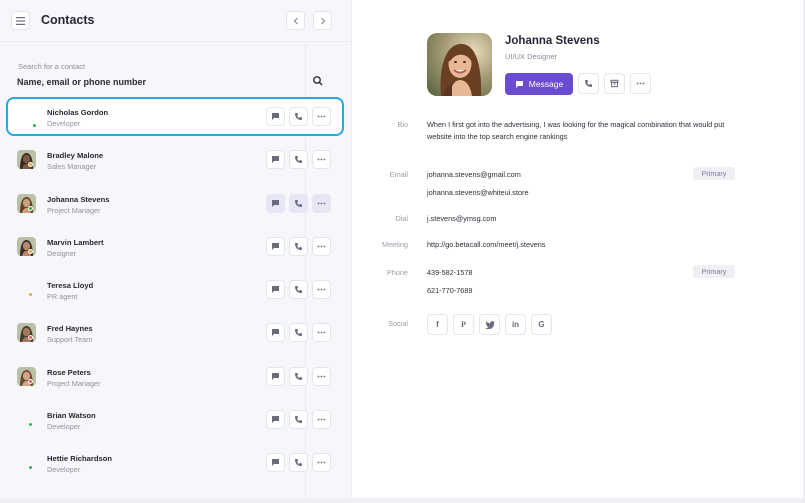 The image size is (805, 503). I want to click on contact-name: Marvin Lambert, so click(75, 242).